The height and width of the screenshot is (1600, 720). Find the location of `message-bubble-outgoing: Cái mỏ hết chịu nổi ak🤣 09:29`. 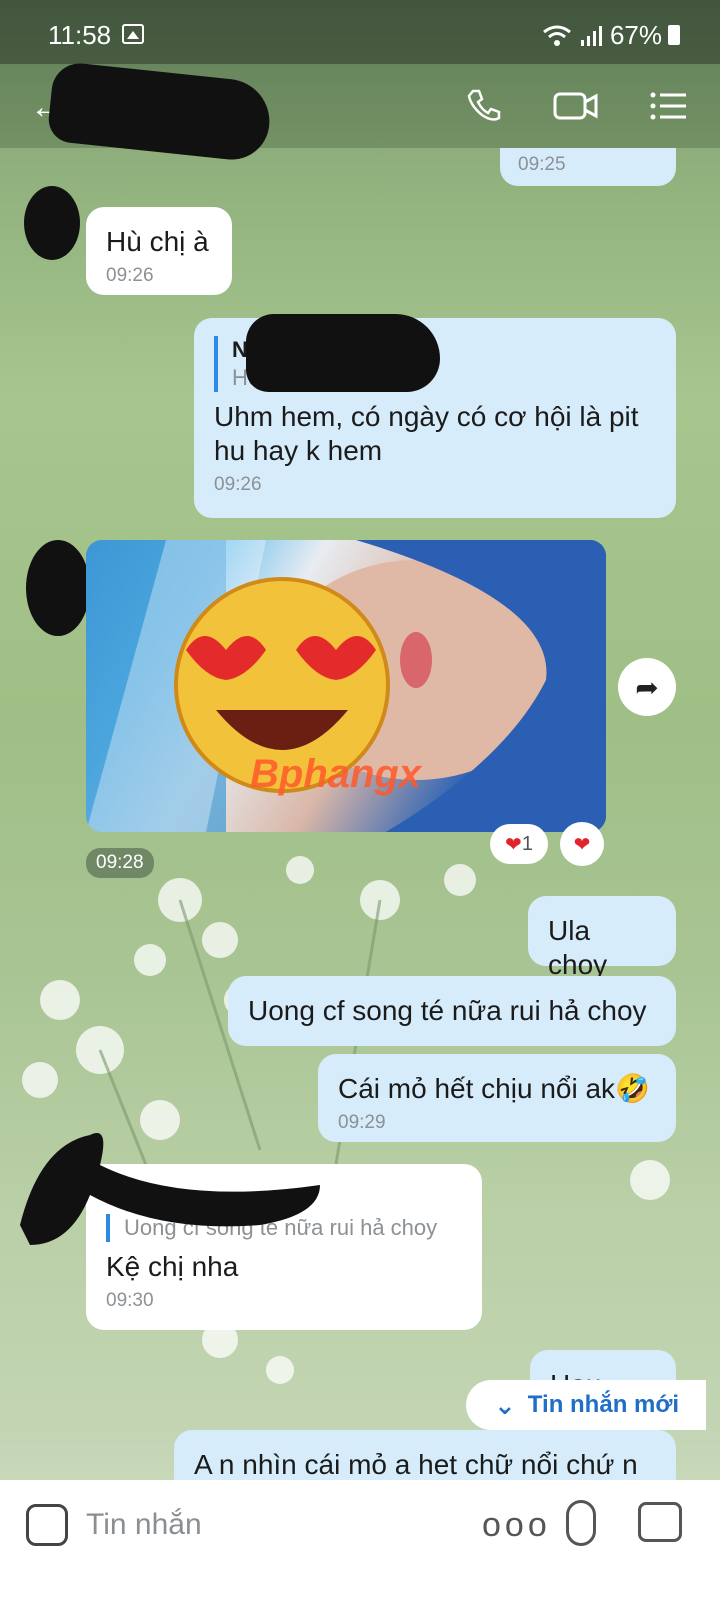

message-bubble-outgoing: Cái mỏ hết chịu nổi ak🤣 09:29 is located at coordinates (497, 1098).